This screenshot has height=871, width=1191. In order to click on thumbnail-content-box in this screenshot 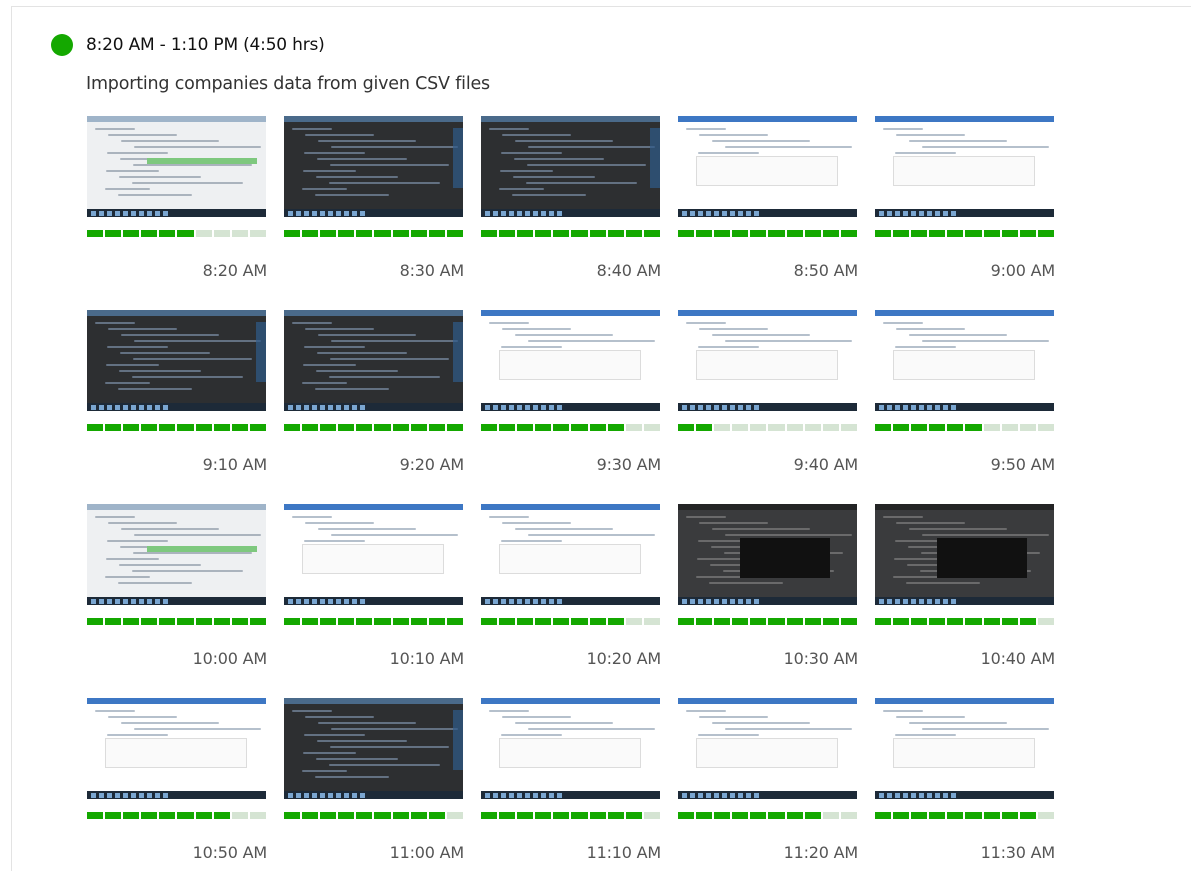, I will do `click(570, 559)`.